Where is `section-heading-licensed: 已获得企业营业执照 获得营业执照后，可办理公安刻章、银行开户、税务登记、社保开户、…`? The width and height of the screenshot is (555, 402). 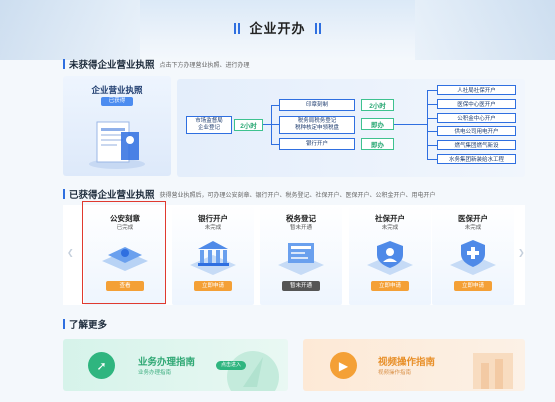 section-heading-licensed: 已获得企业营业执照 获得营业执照后，可办理公安刻章、银行开户、税务登记、社保开户、… is located at coordinates (249, 194).